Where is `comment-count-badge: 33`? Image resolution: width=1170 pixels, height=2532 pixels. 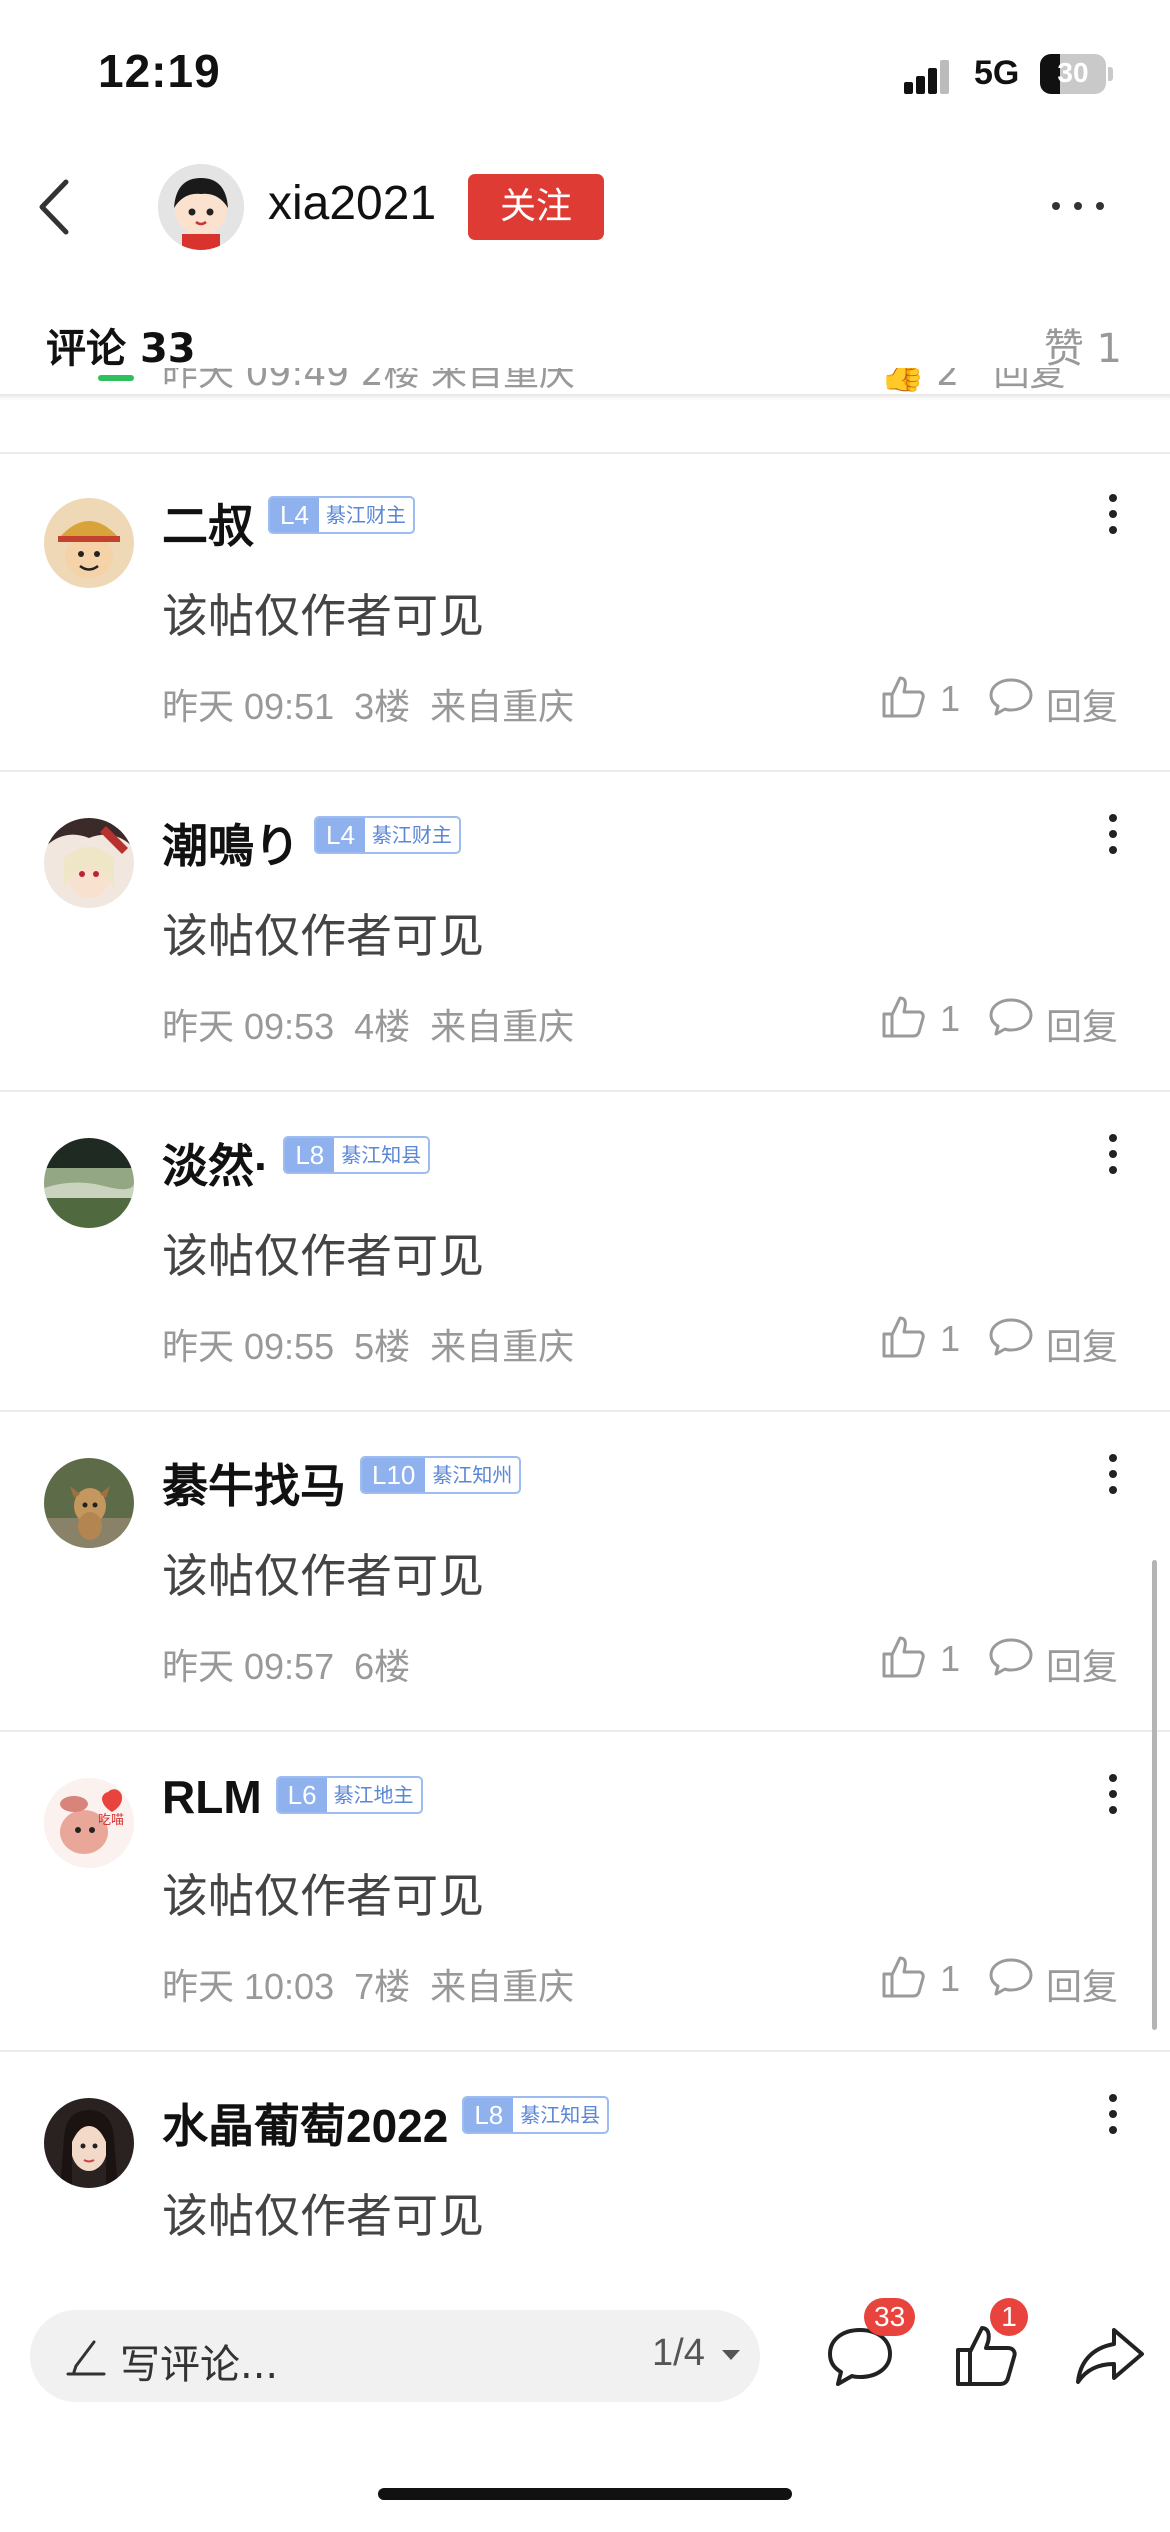
comment-count-badge: 33 is located at coordinates (890, 2317).